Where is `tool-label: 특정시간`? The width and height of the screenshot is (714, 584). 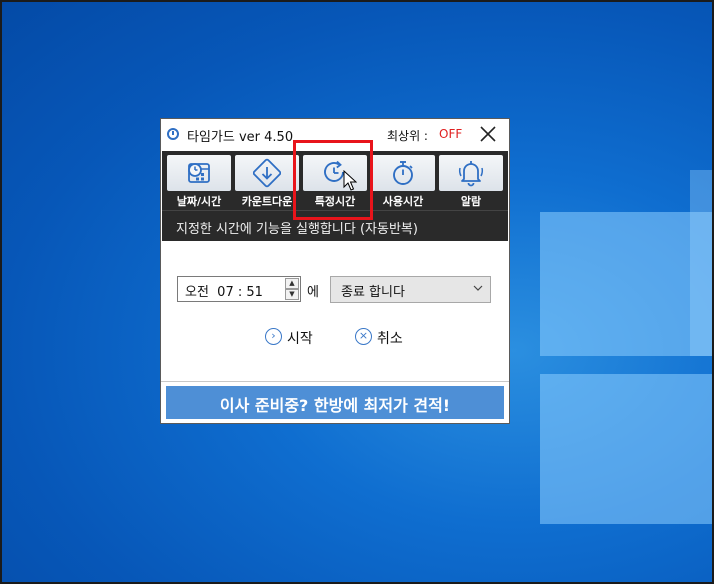
tool-label: 특정시간 is located at coordinates (335, 201).